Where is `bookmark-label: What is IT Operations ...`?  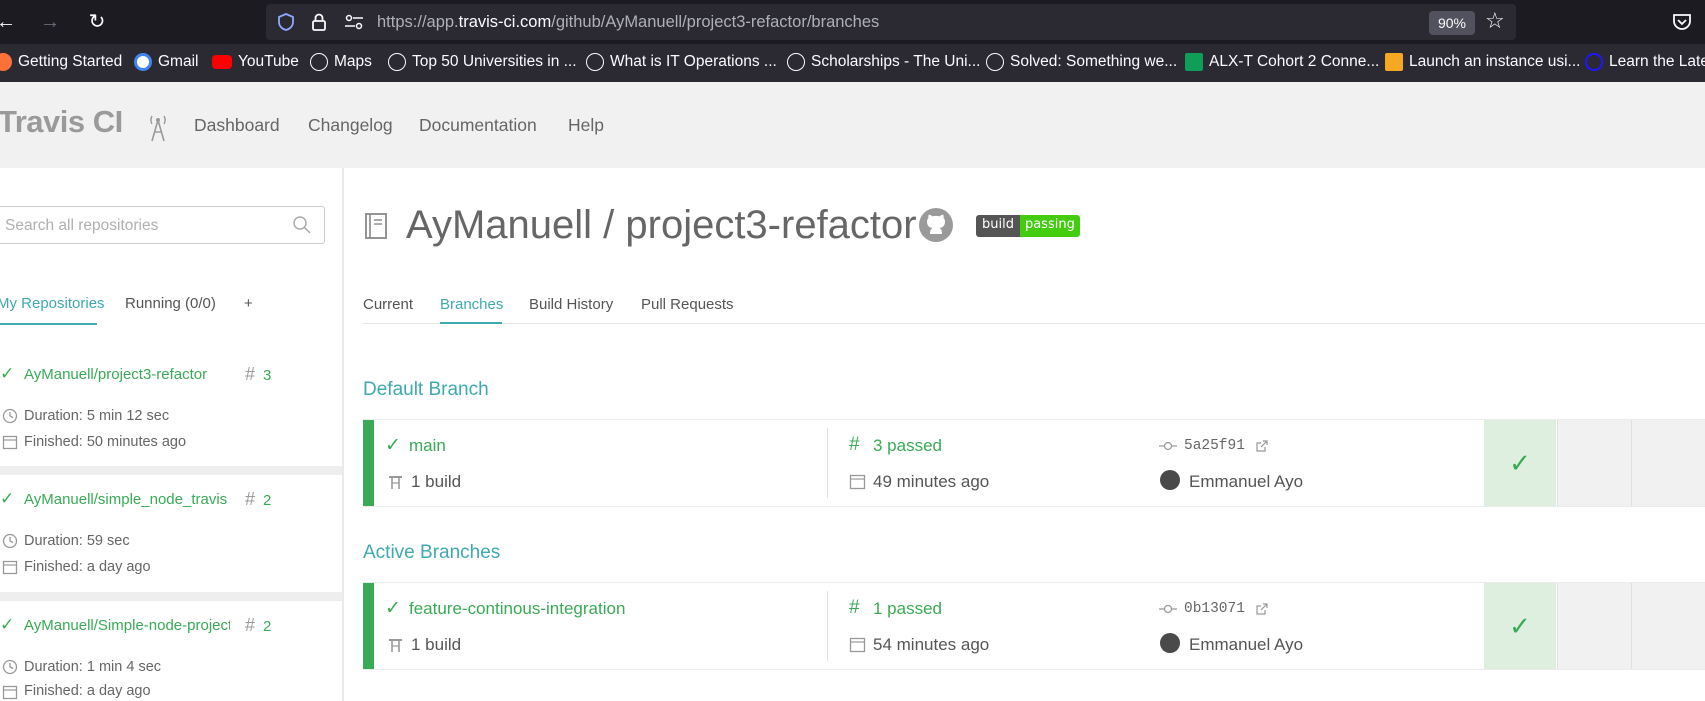 bookmark-label: What is IT Operations ... is located at coordinates (693, 61).